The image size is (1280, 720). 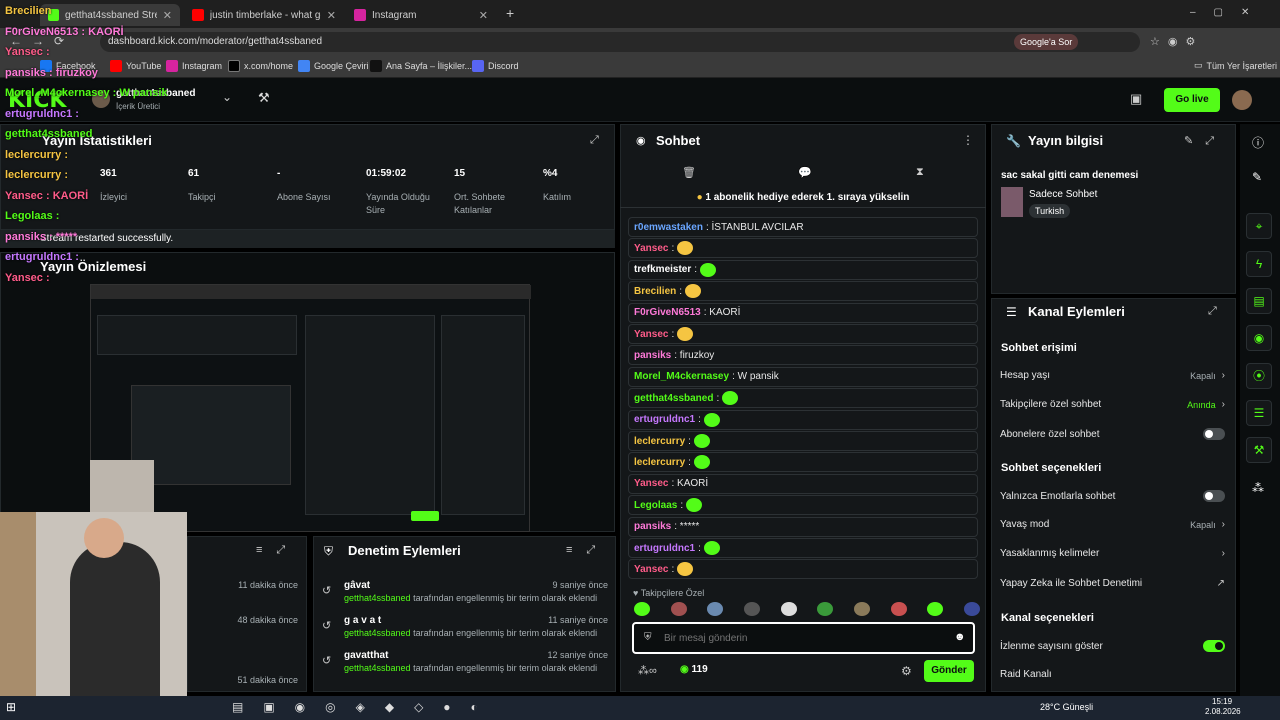 What do you see at coordinates (694, 669) in the screenshot?
I see `points-display: ◉ 119` at bounding box center [694, 669].